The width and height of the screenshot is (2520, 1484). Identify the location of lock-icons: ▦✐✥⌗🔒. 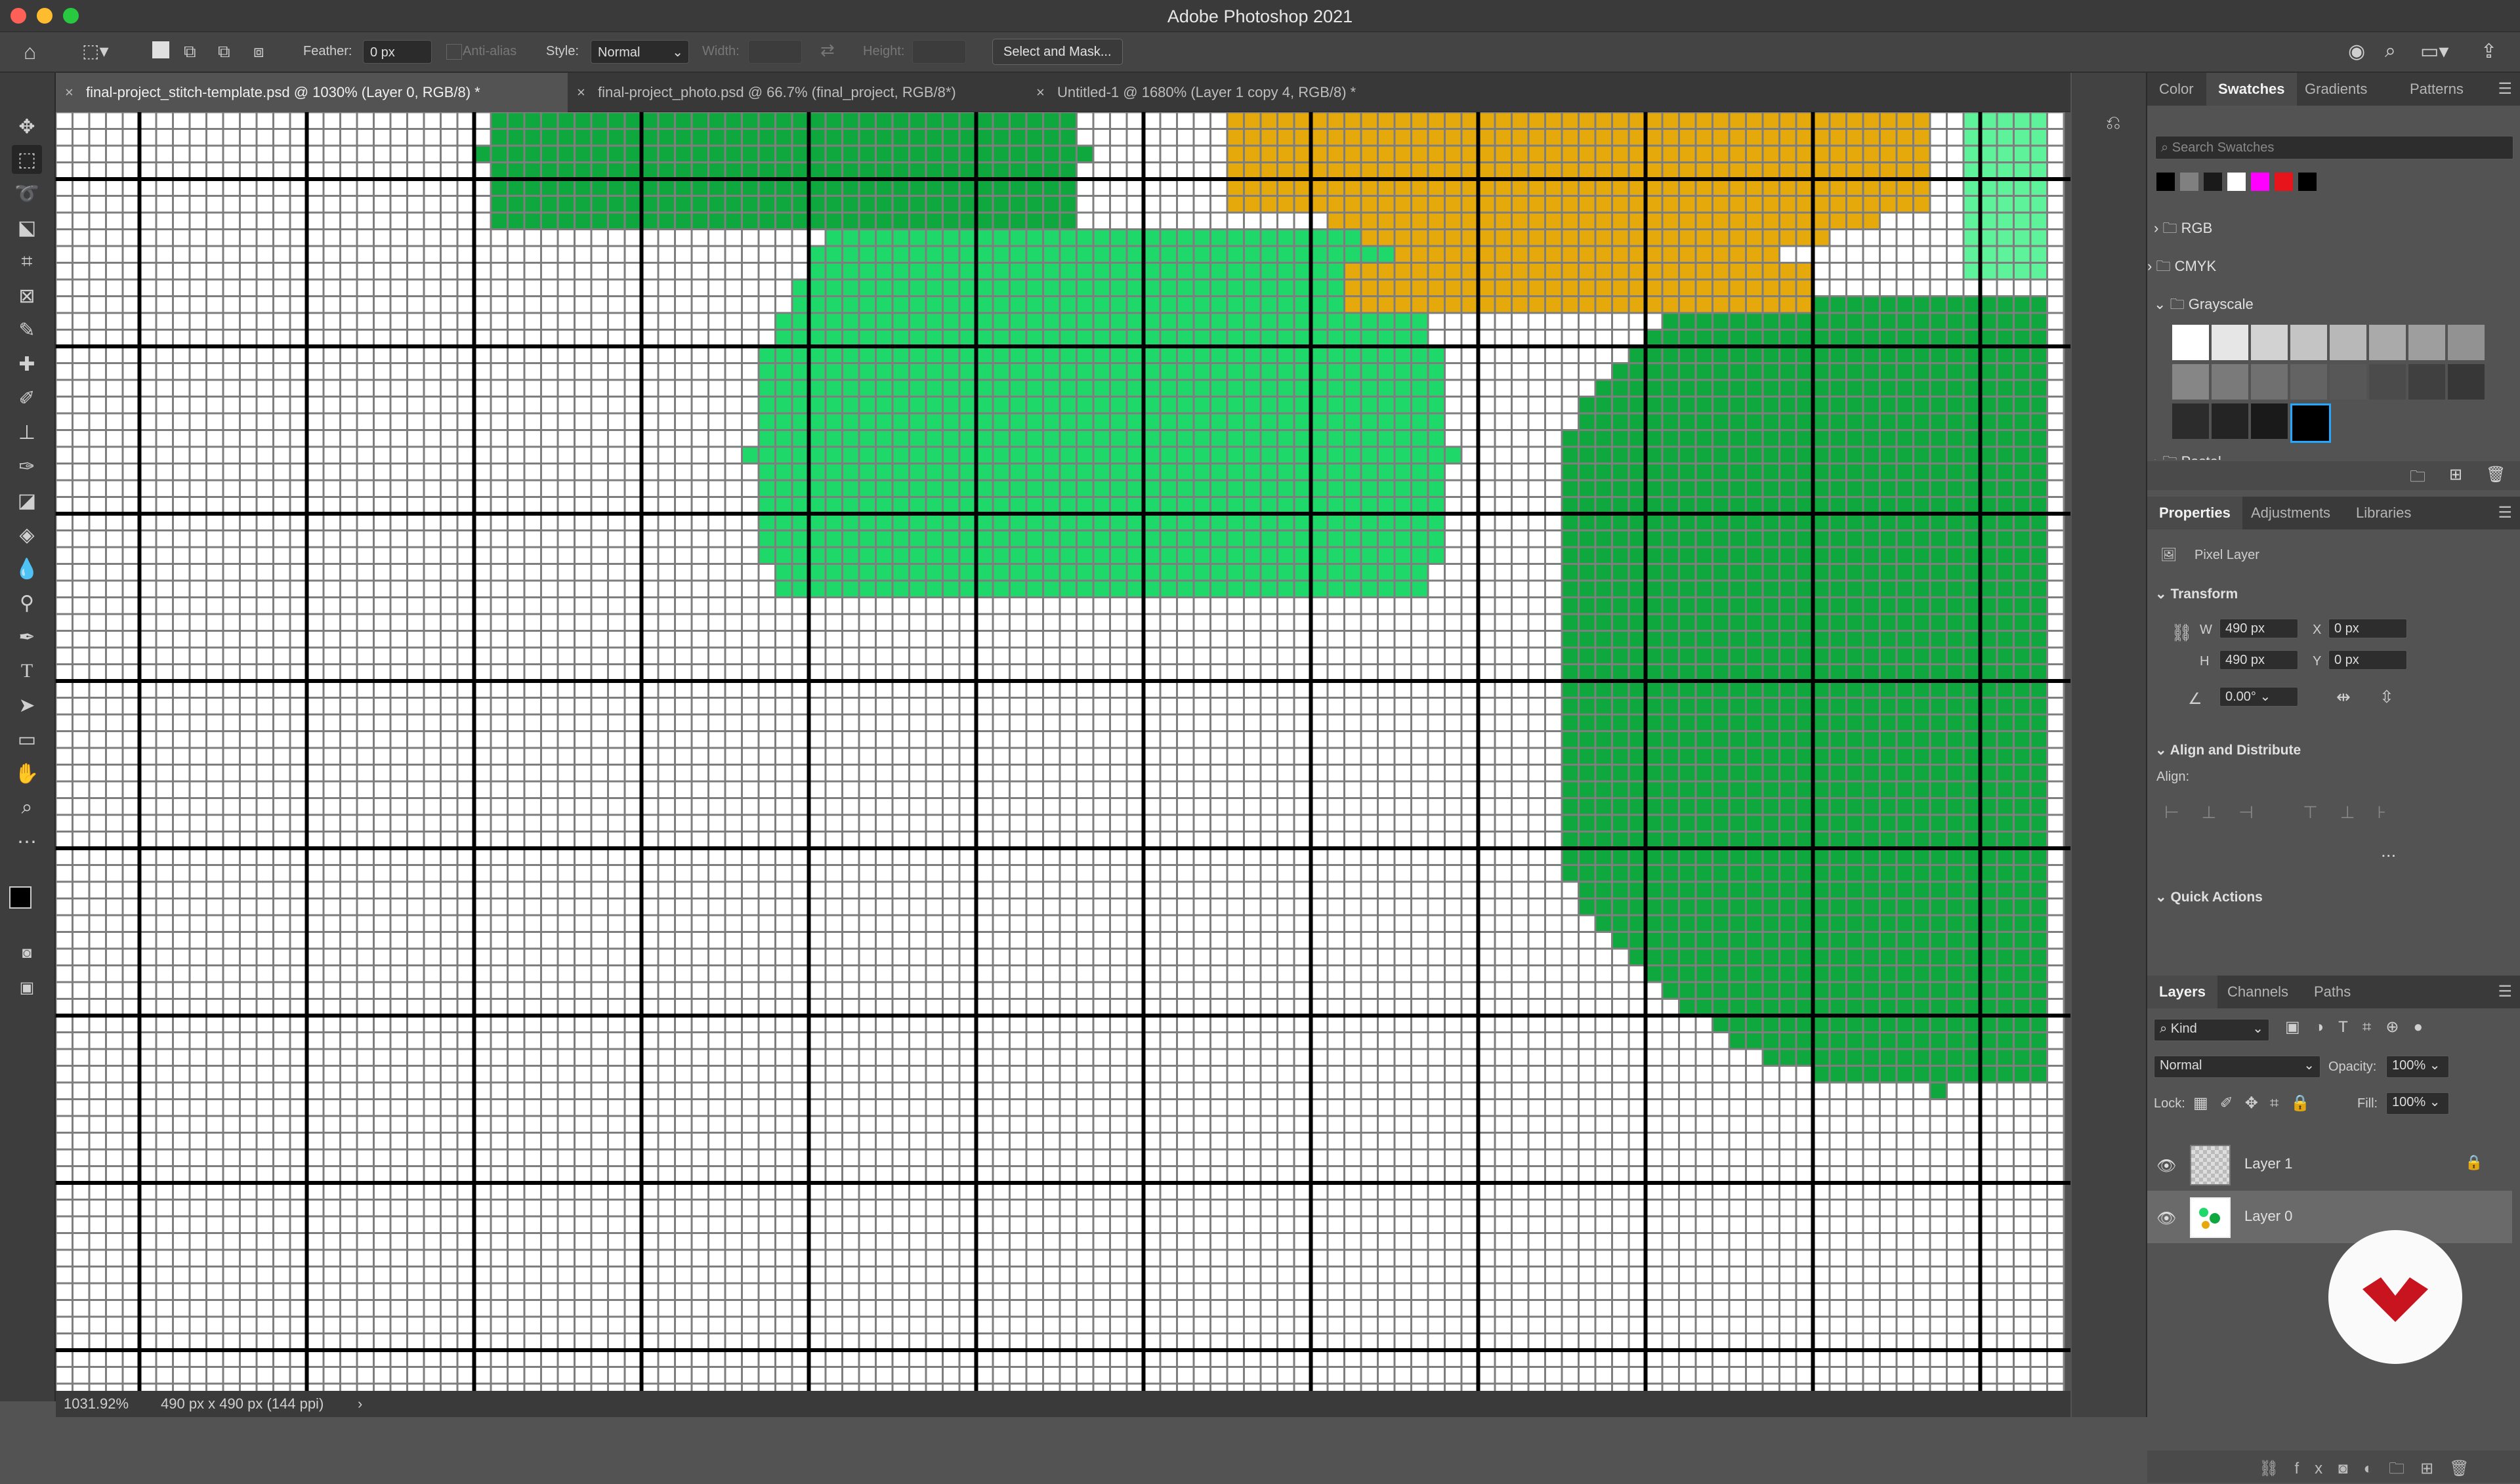
(2257, 1103).